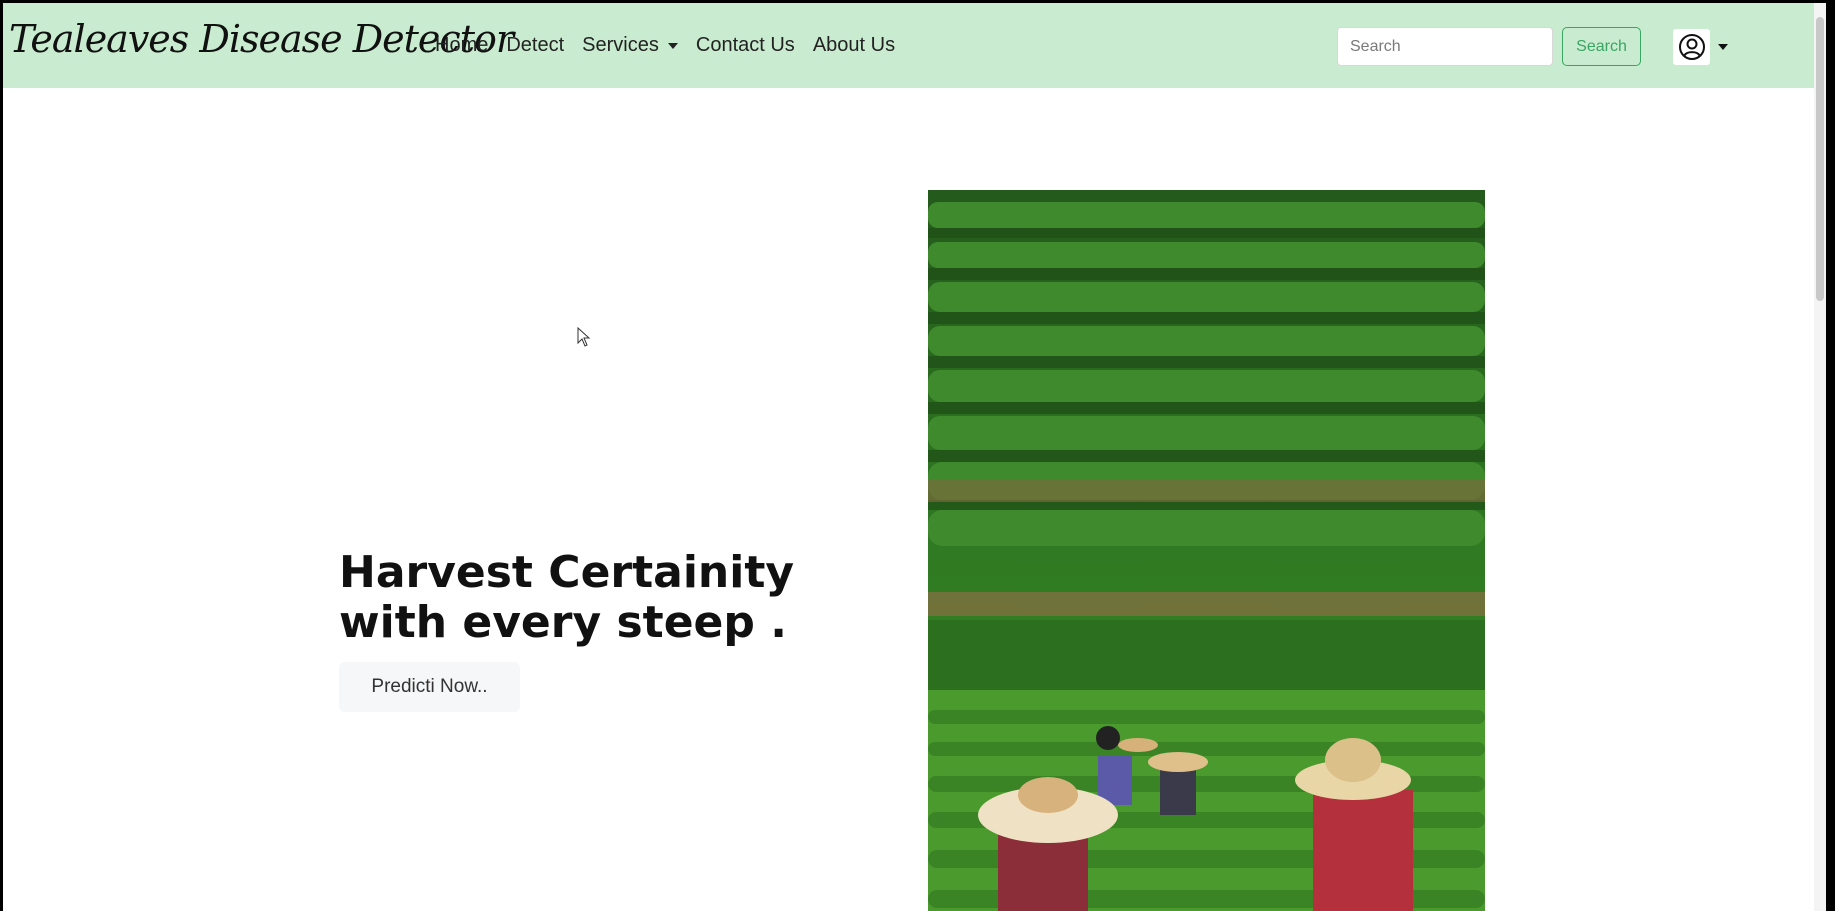 This screenshot has width=1835, height=911. I want to click on user-menu-dropdown, so click(1700, 47).